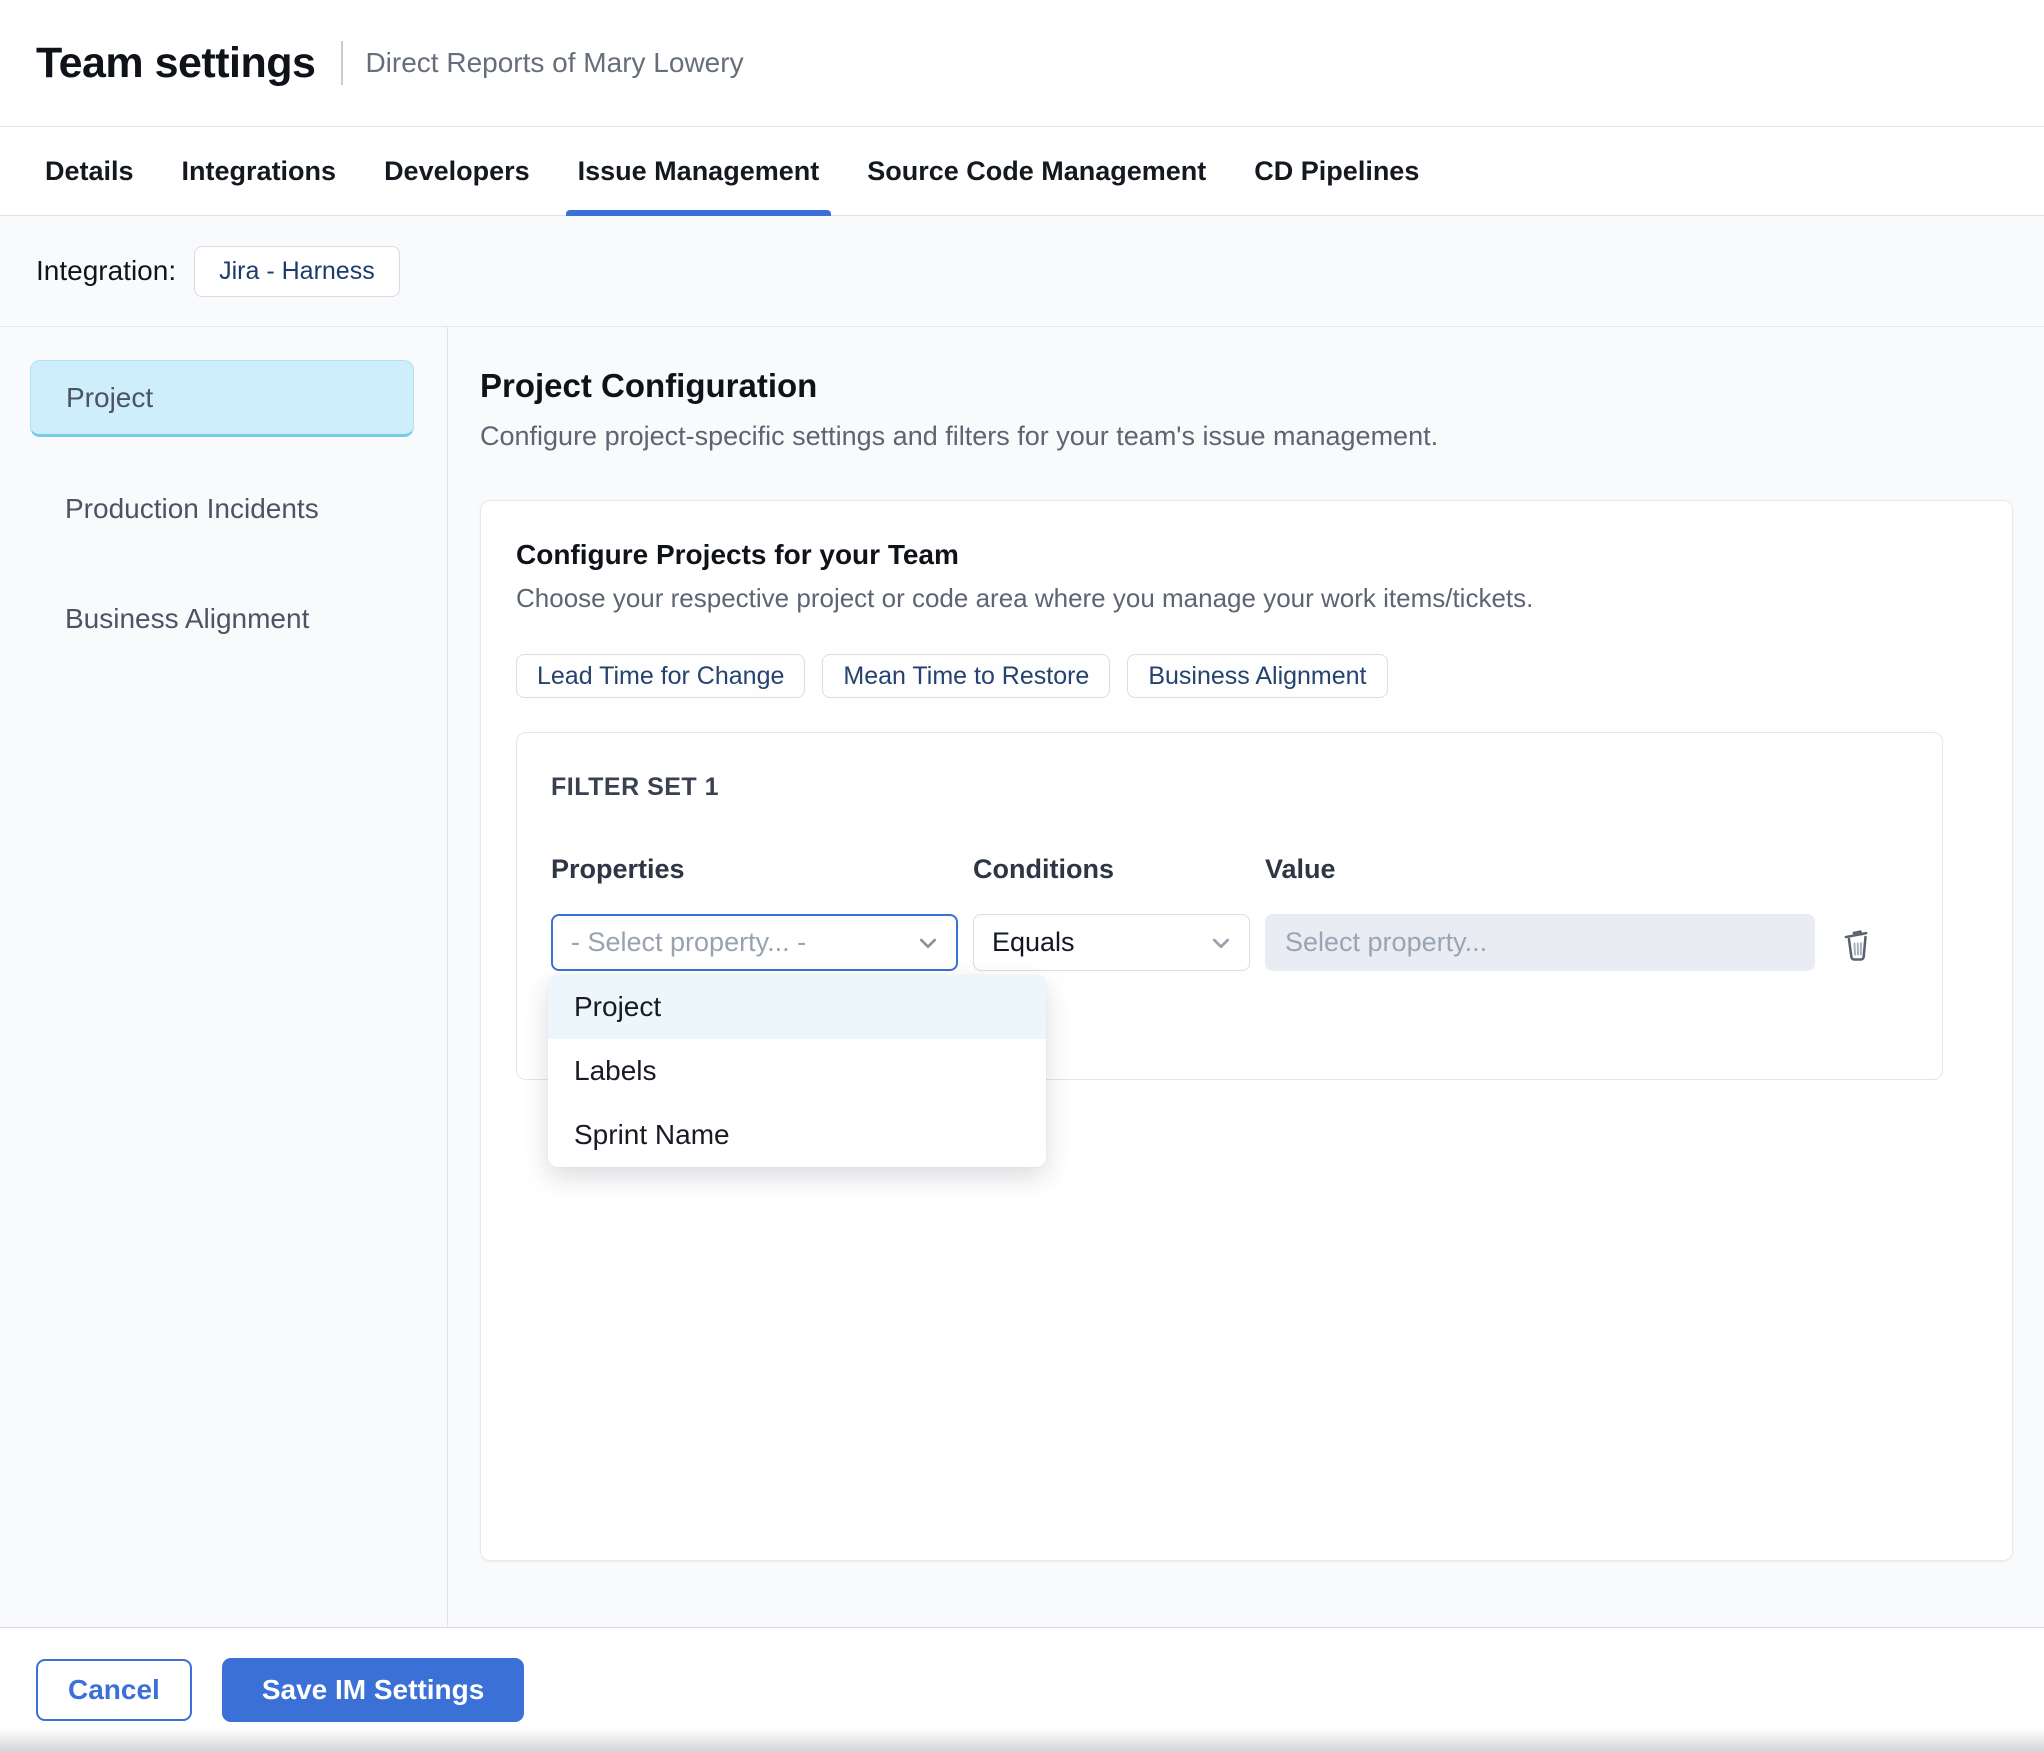 The height and width of the screenshot is (1752, 2044). I want to click on properties-column-label: Properties, so click(618, 869).